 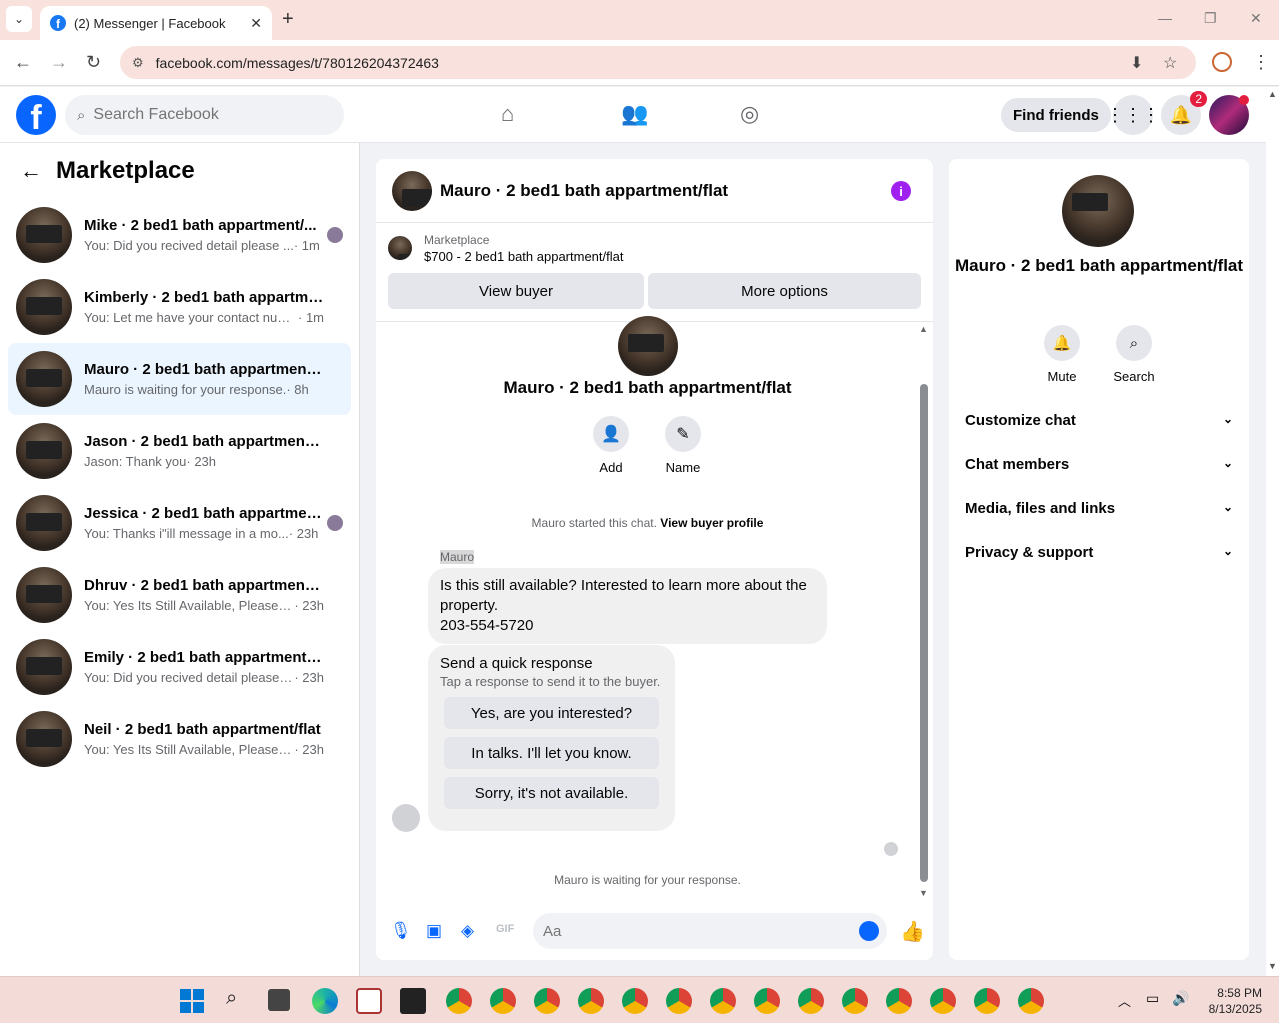 I want to click on scrollbar-thumb, so click(x=924, y=633).